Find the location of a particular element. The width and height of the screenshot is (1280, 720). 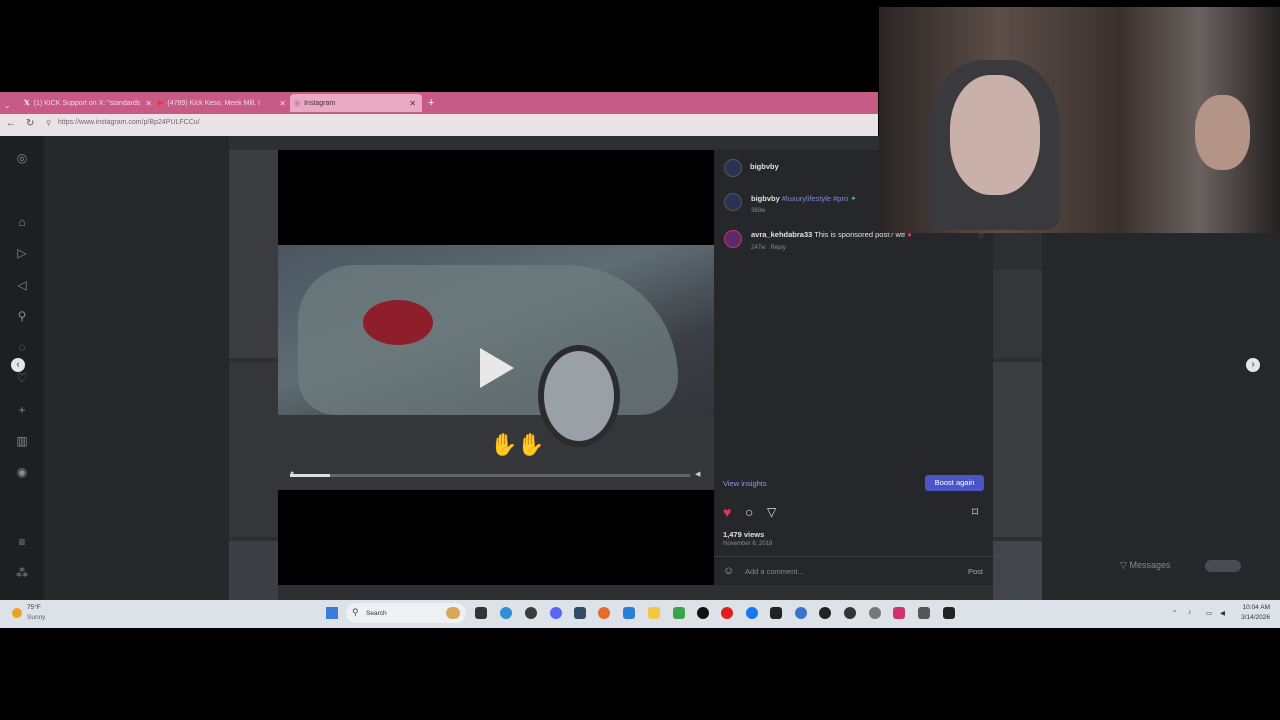

notifications-icon: ♡ is located at coordinates (22, 378).